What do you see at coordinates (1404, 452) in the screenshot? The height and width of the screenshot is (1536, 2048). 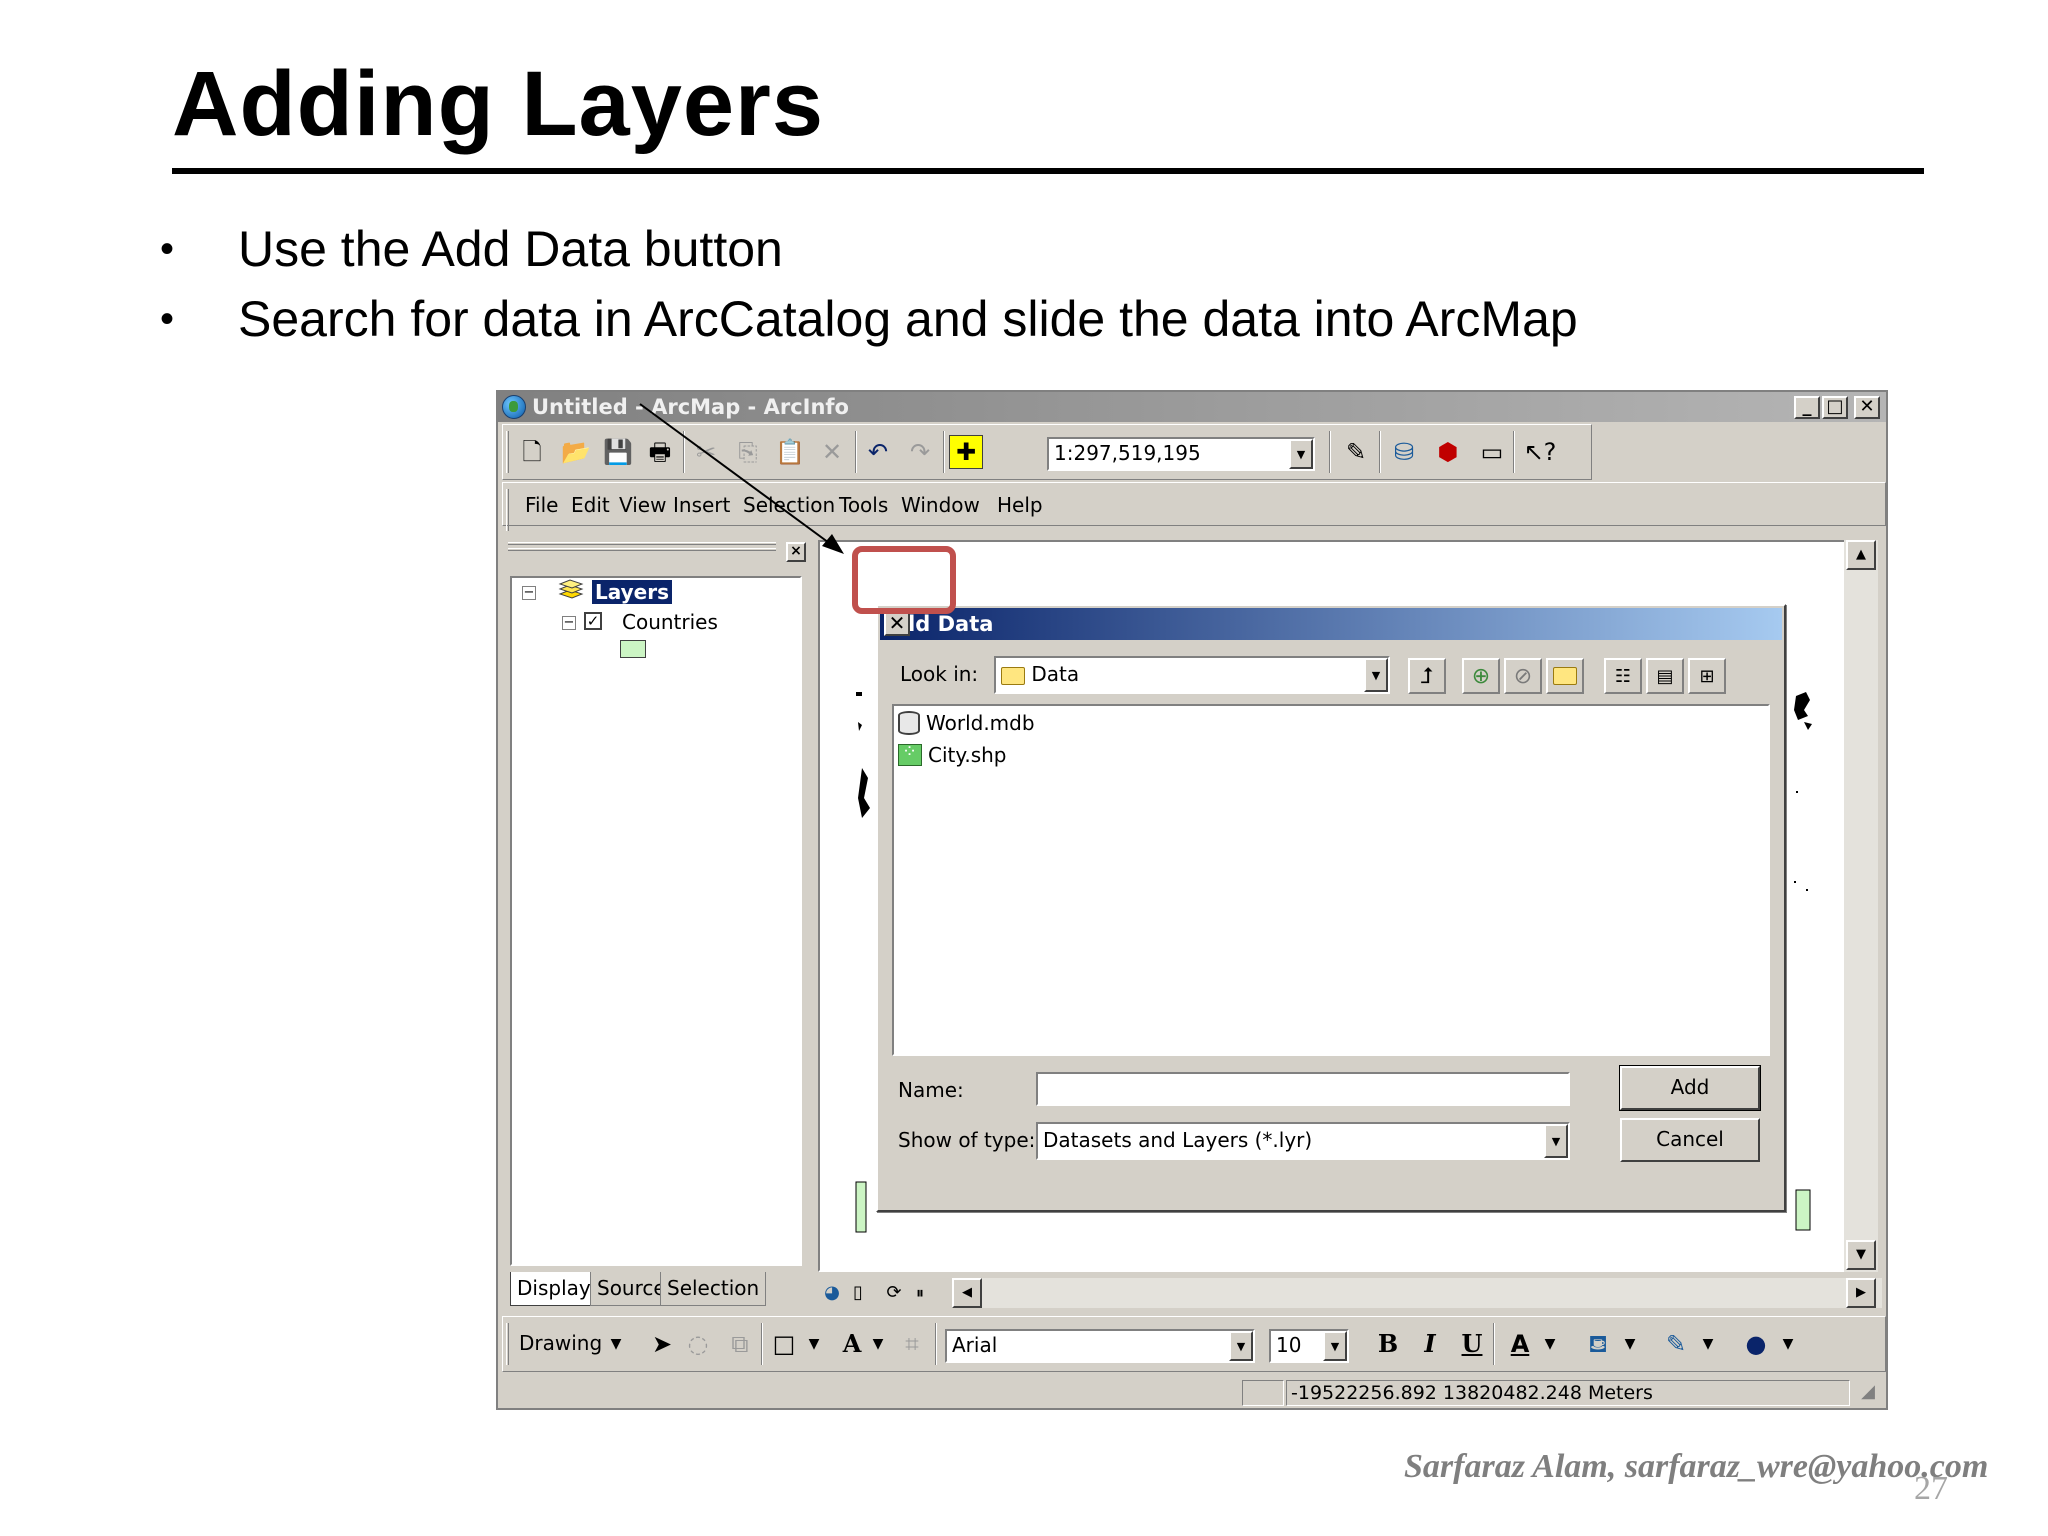 I see `arccatalog-icon: ⛁` at bounding box center [1404, 452].